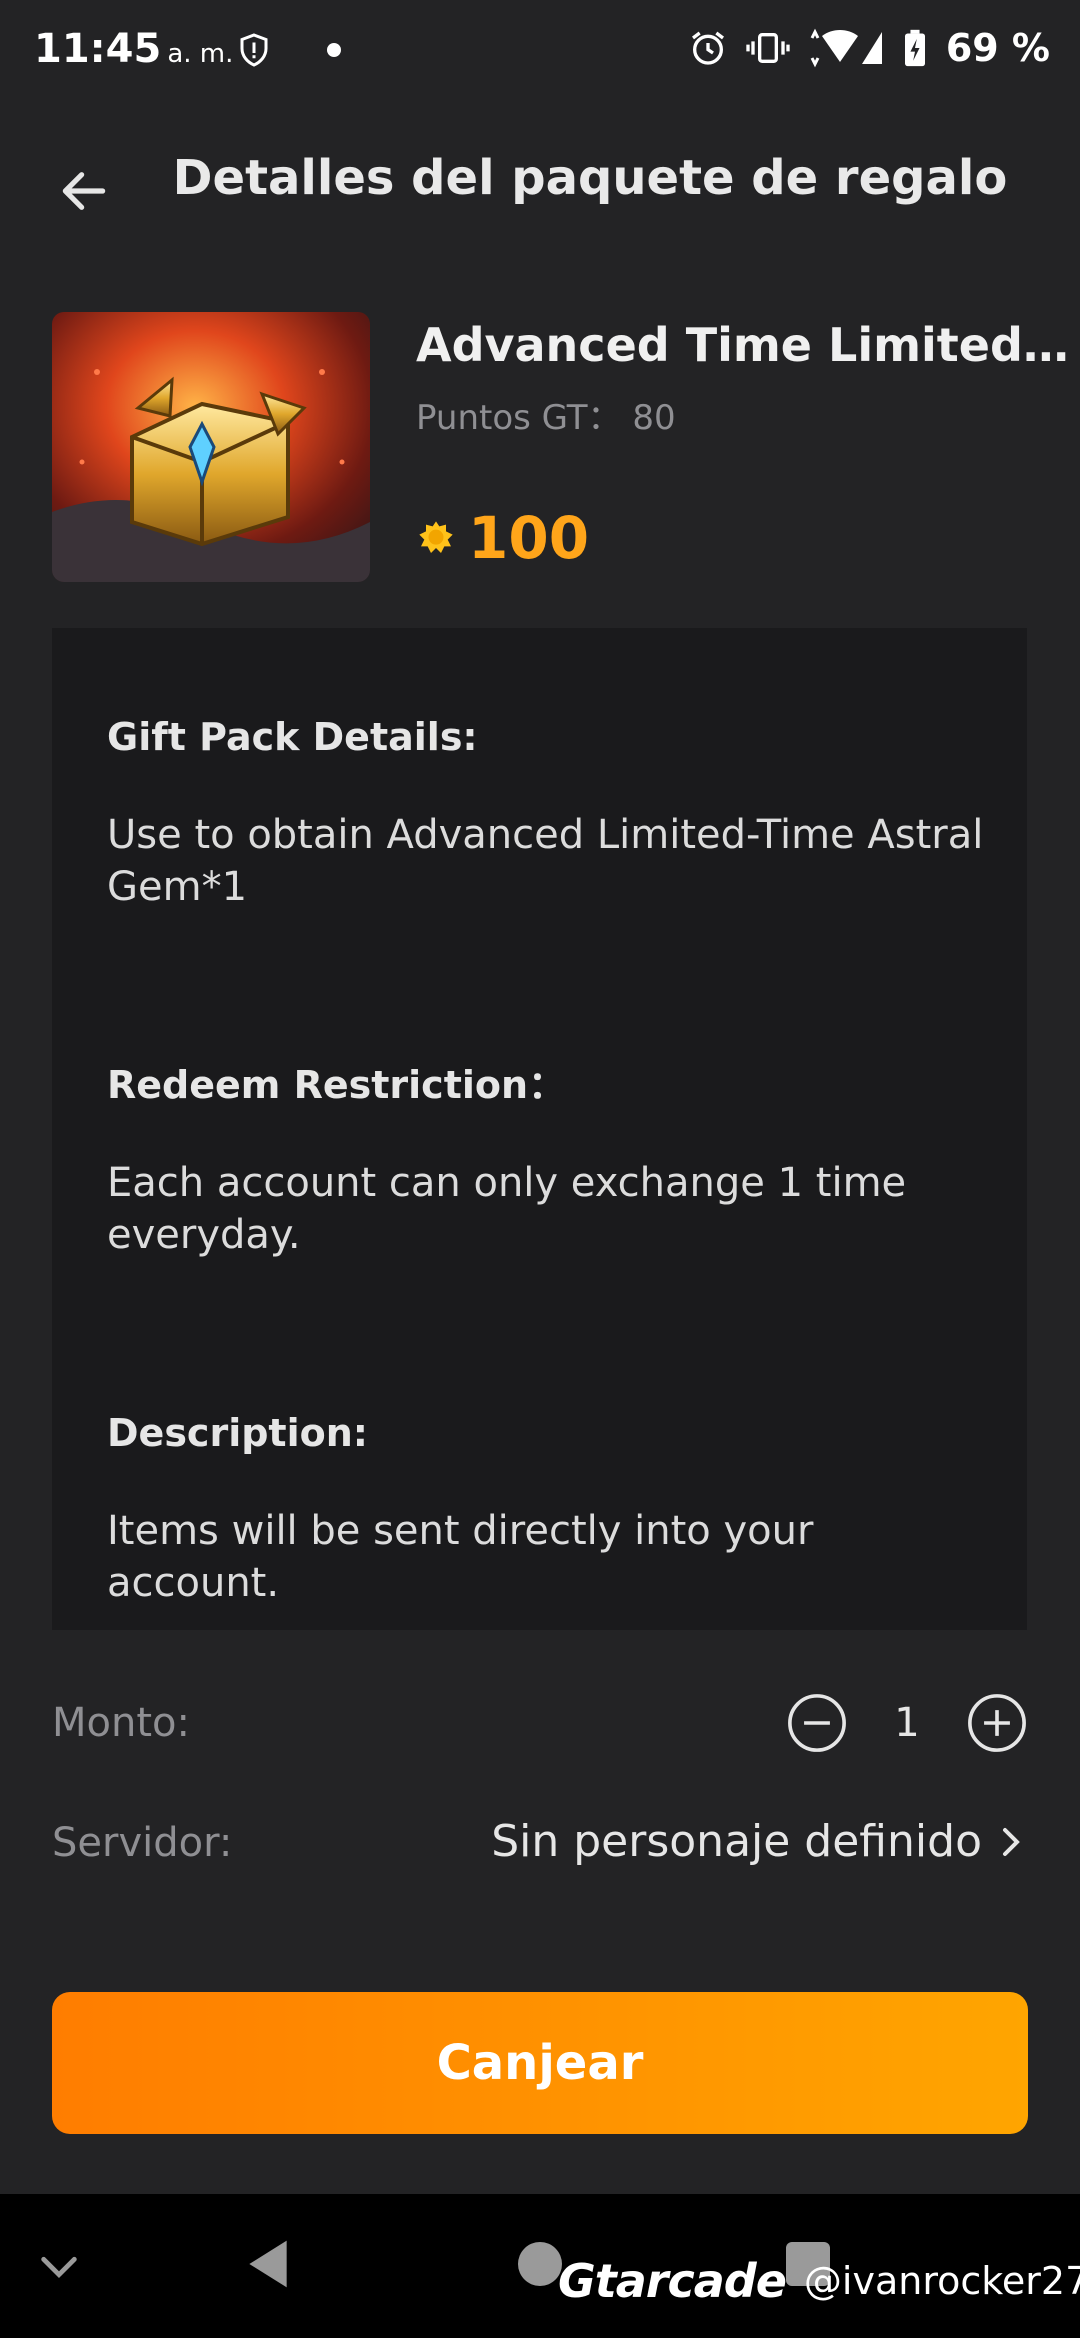 This screenshot has height=2338, width=1080. I want to click on system-nav-bar: Gtarcade @ivanrocker27, so click(540, 2266).